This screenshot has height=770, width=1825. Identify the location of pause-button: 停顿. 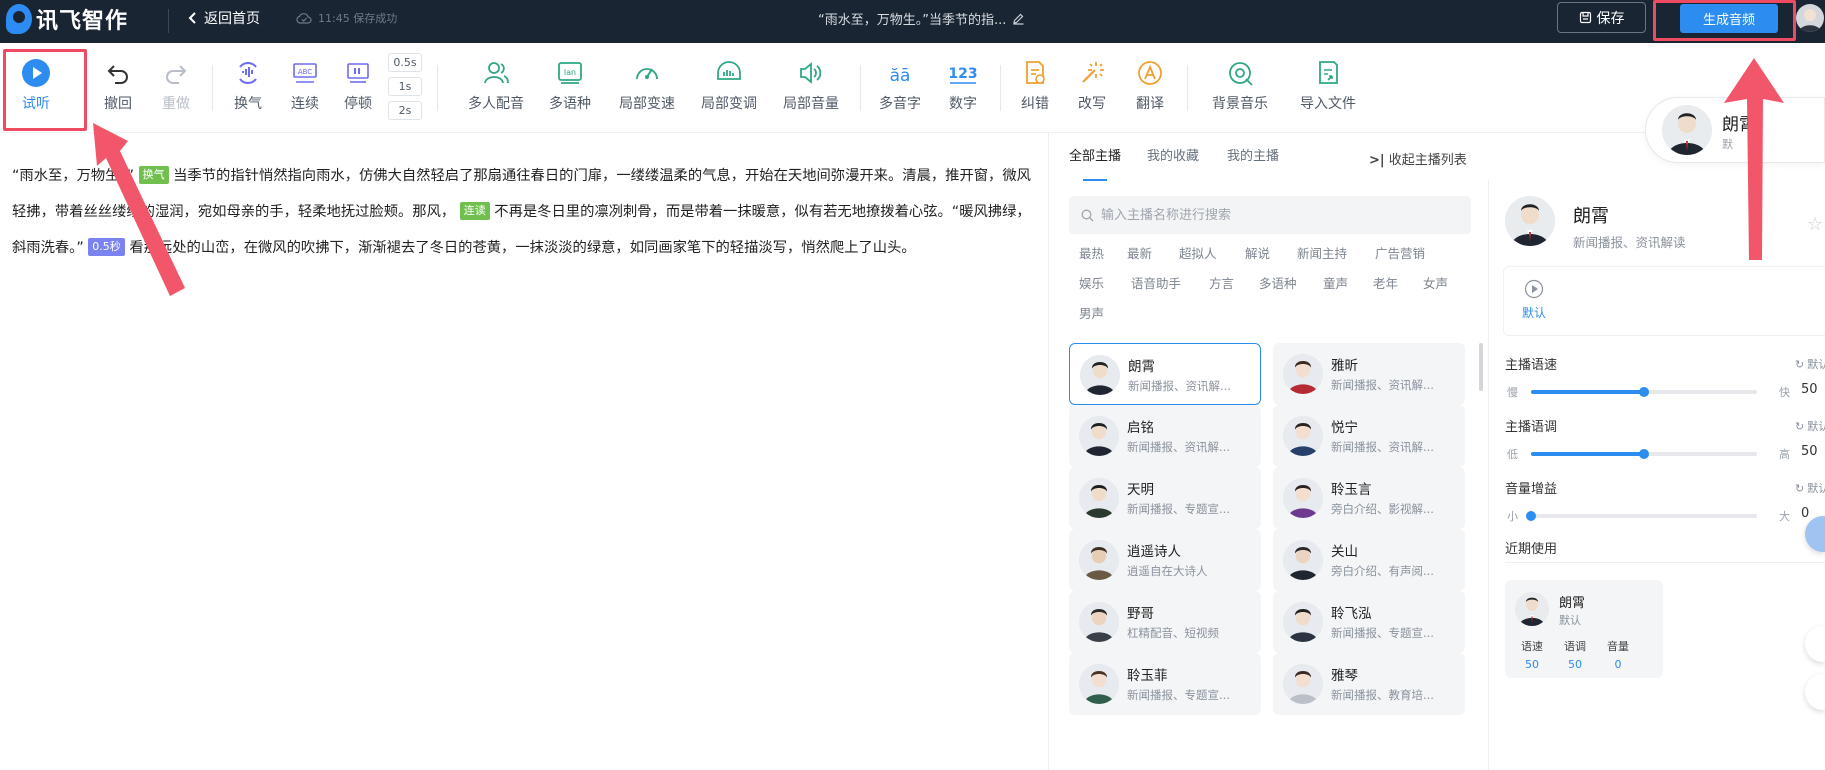
(358, 85).